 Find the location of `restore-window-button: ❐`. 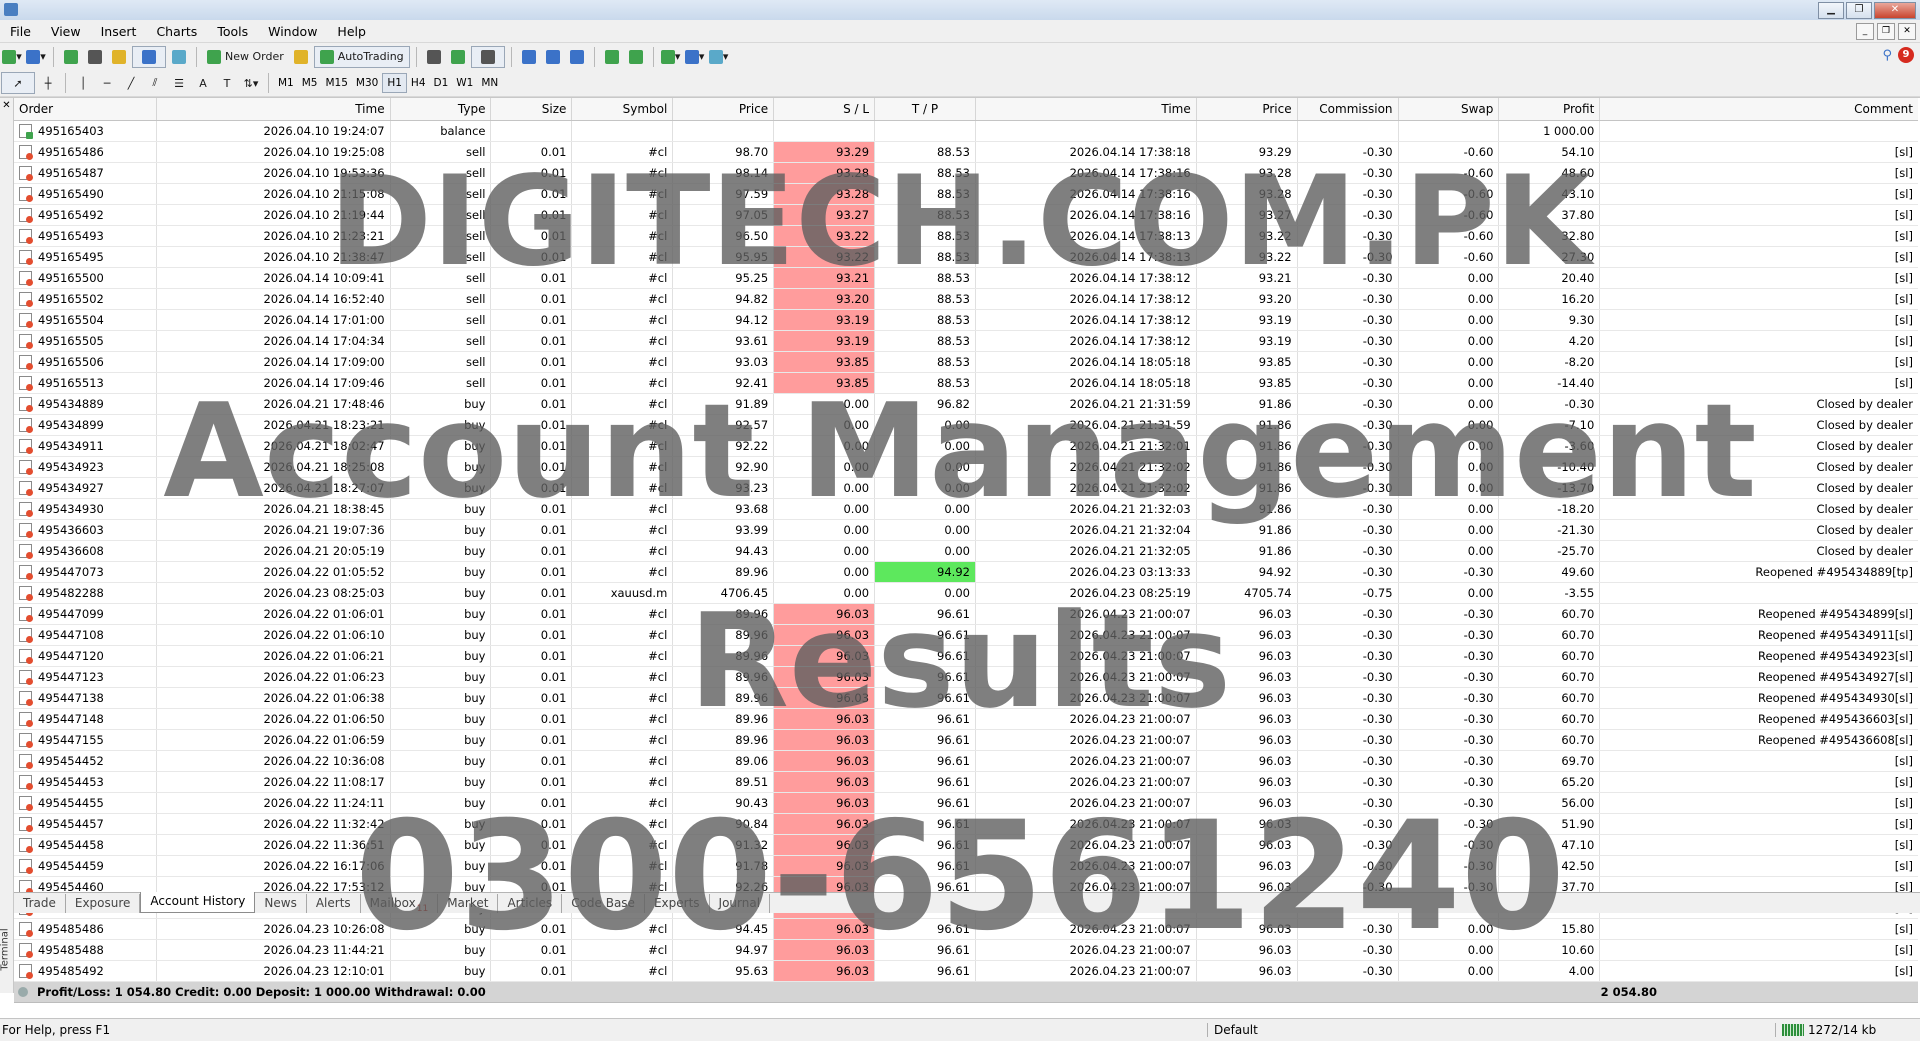

restore-window-button: ❐ is located at coordinates (1859, 10).